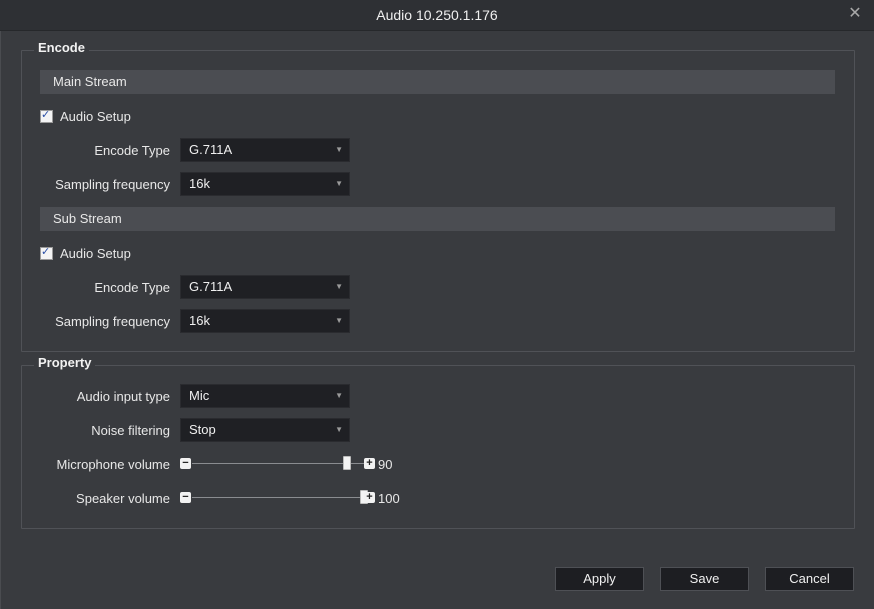 The image size is (874, 609). I want to click on audio-input-type-label: Audio input type, so click(123, 396).